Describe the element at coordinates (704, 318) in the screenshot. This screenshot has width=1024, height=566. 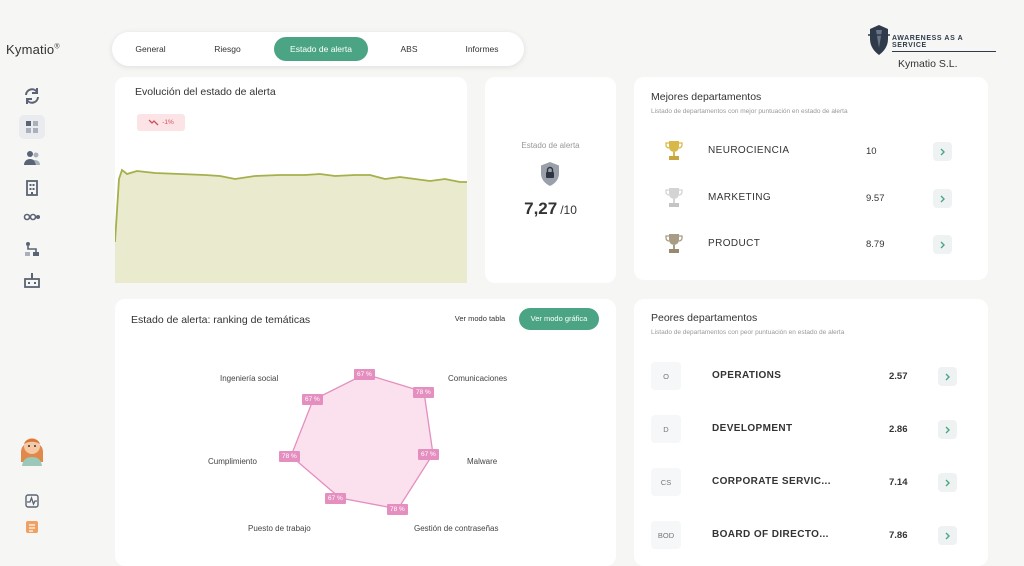
I see `worst-departments-title: Peores departamentos` at that location.